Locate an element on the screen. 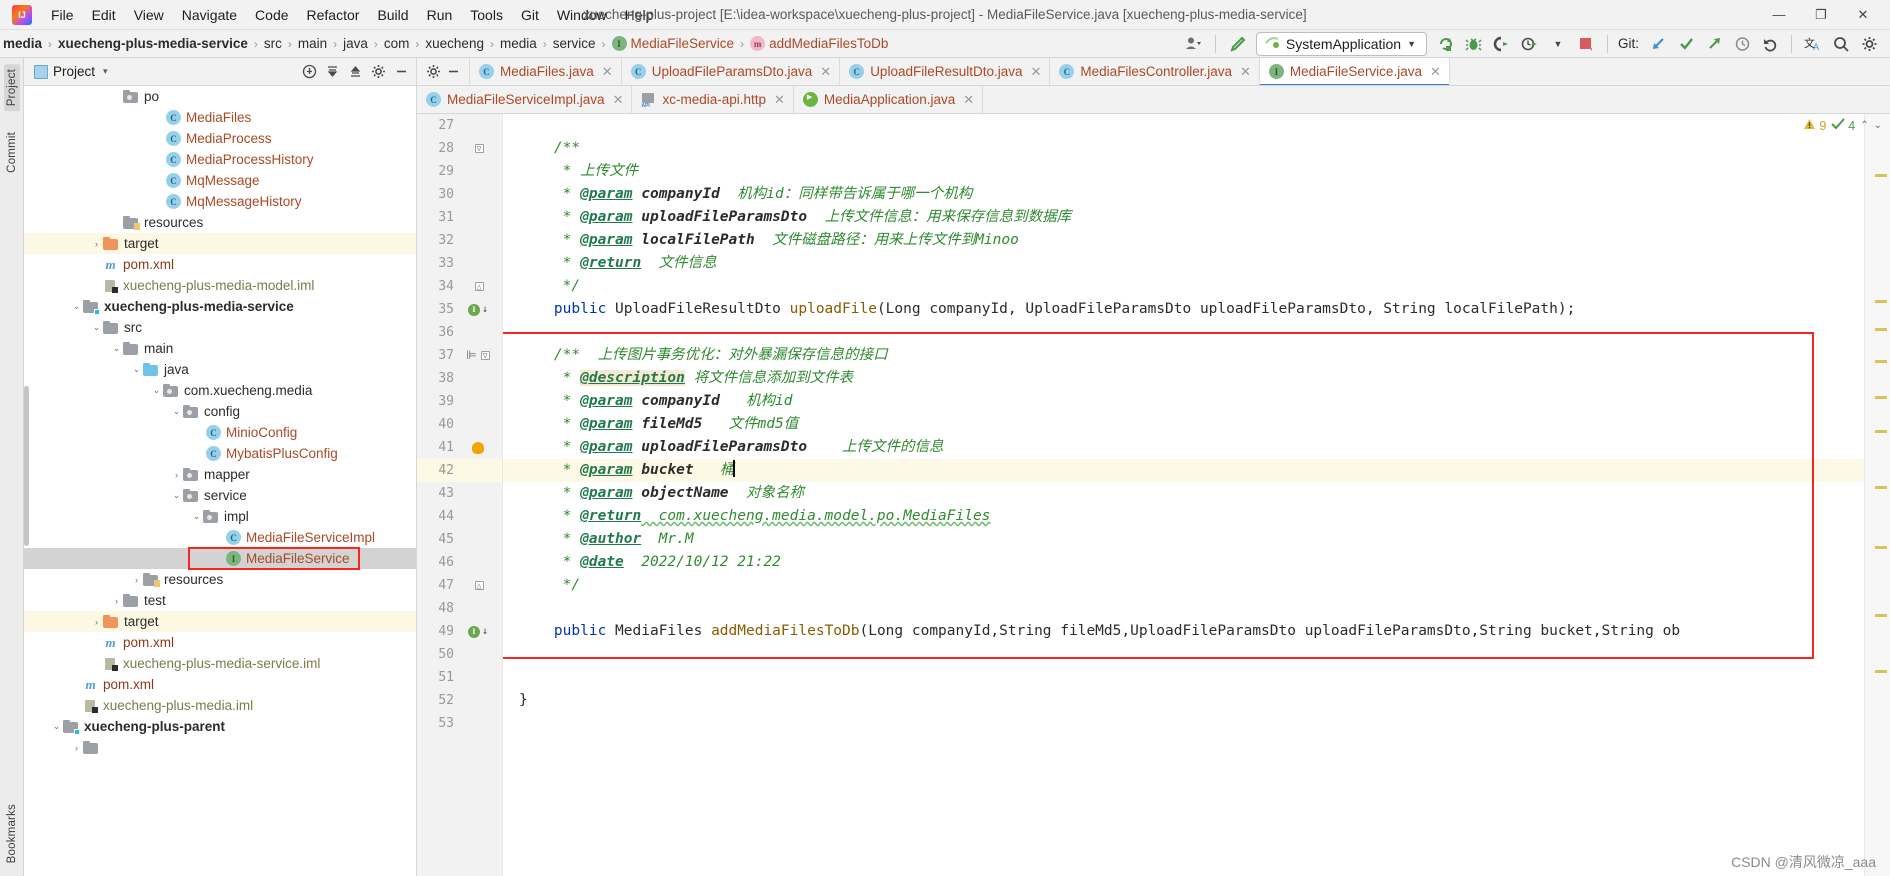 The image size is (1890, 876). gutter-line-37: 37 ⊫ ▽ is located at coordinates (459, 355).